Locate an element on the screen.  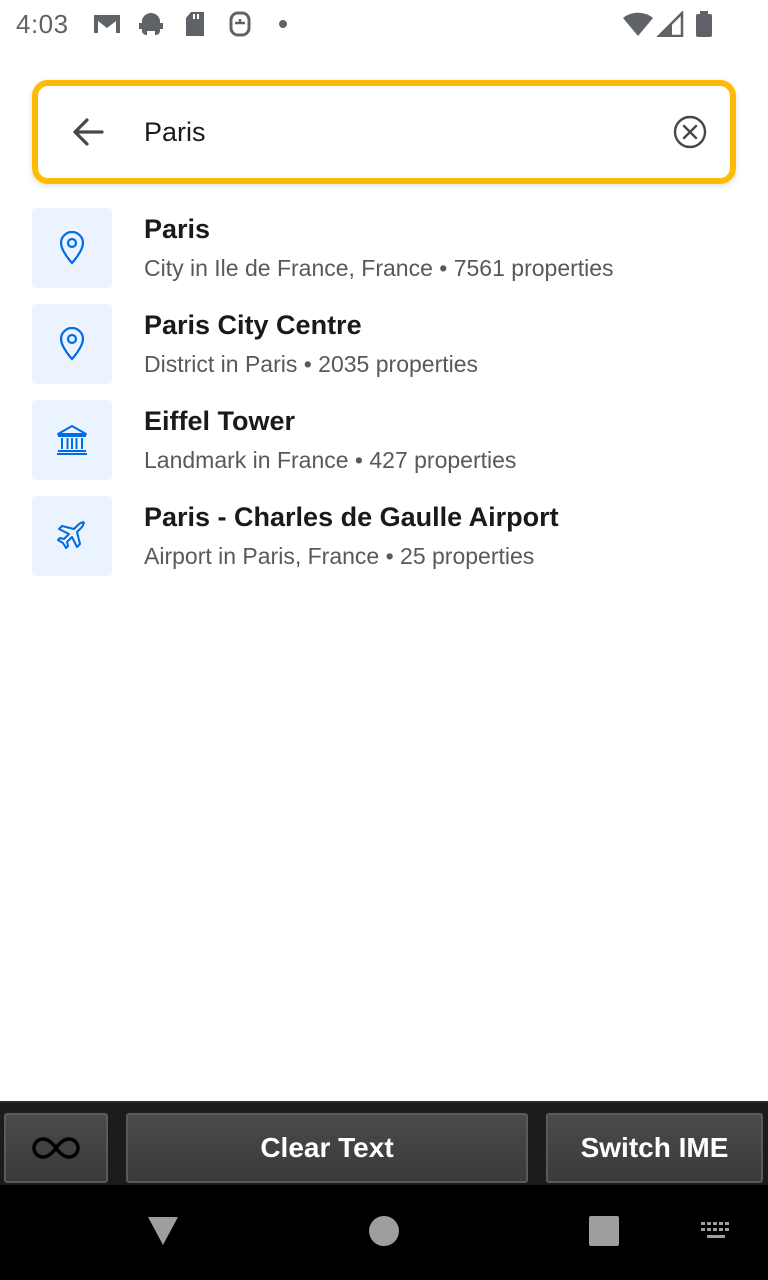
cell-signal-icon is located at coordinates (670, 24).